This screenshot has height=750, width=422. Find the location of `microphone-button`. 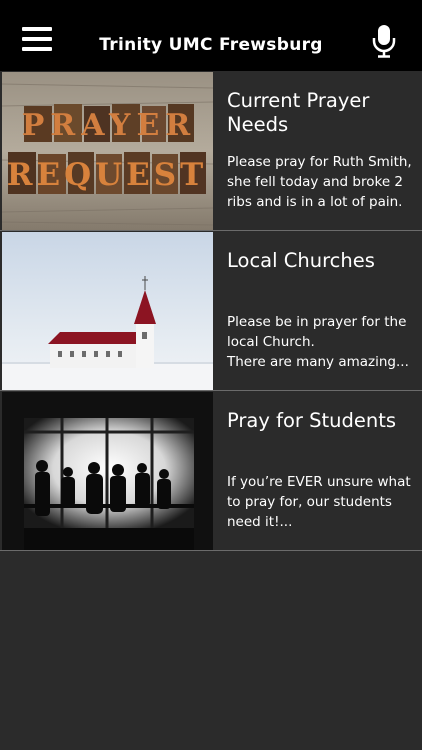

microphone-button is located at coordinates (384, 41).